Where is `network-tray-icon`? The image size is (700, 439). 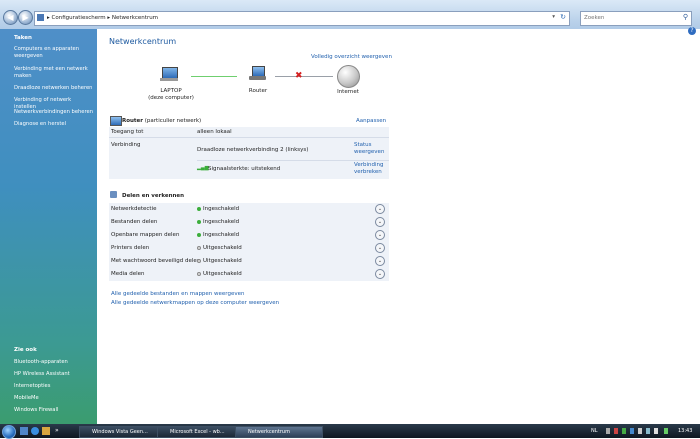
network-tray-icon is located at coordinates (666, 431).